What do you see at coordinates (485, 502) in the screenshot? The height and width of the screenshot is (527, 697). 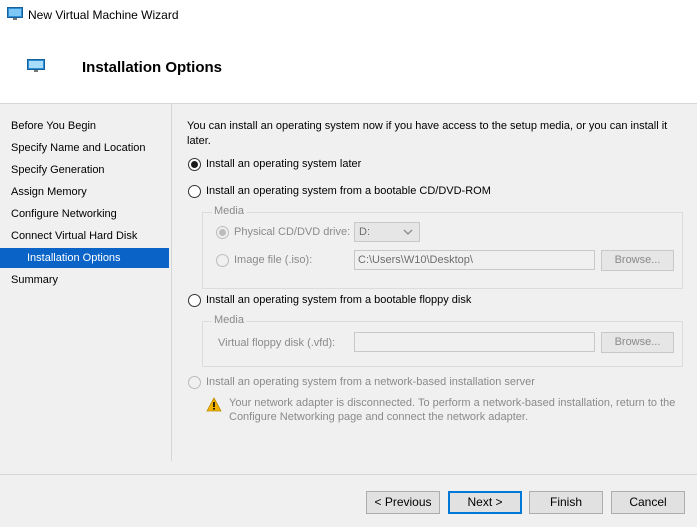 I see `next-button: Next >` at bounding box center [485, 502].